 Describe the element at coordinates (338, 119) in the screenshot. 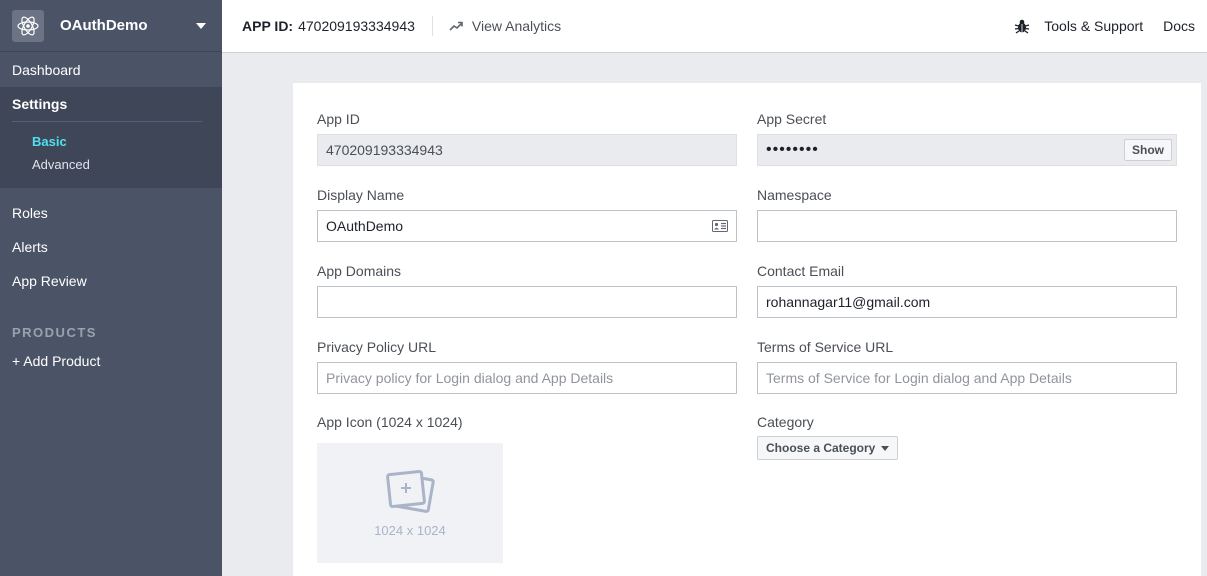

I see `app-id-field-label: App ID` at that location.